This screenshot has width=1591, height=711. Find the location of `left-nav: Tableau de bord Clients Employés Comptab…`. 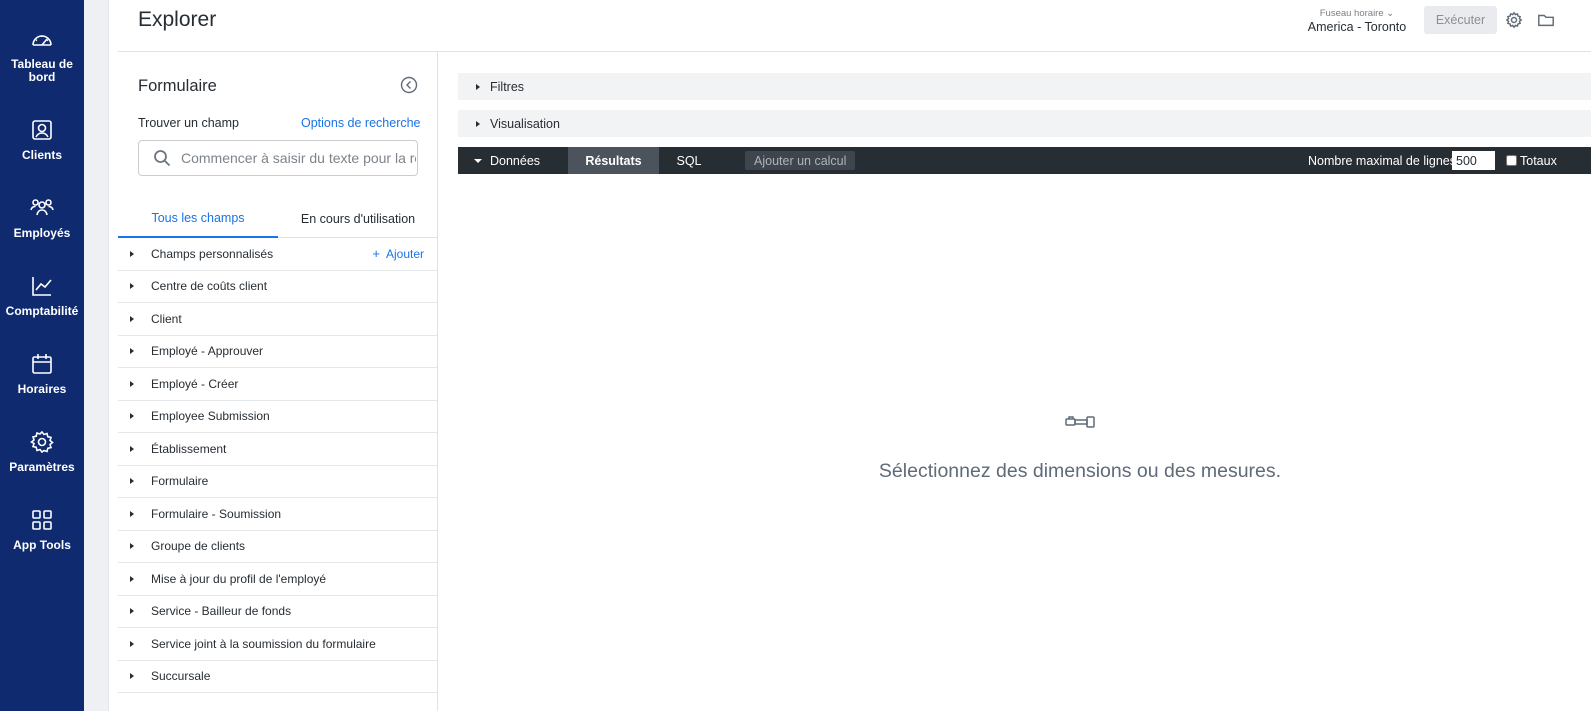

left-nav: Tableau de bord Clients Employés Comptab… is located at coordinates (42, 355).